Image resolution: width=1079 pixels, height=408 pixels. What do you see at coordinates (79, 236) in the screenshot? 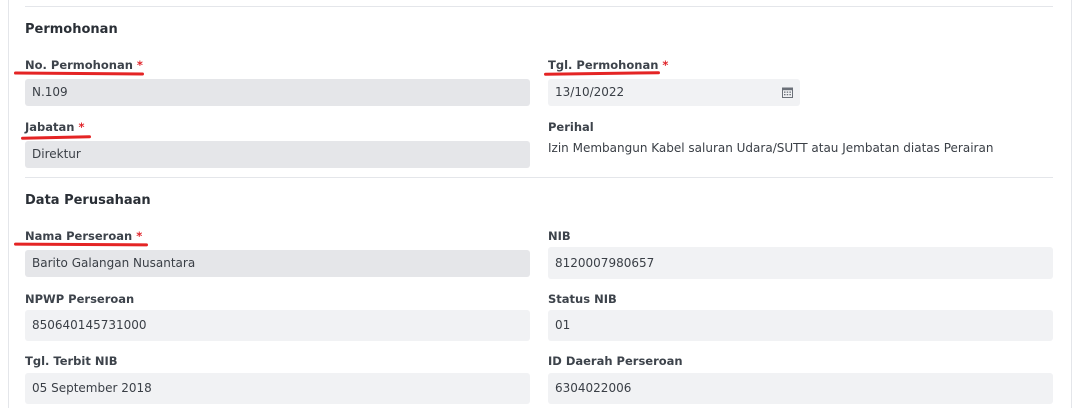
I see `label-text: Nama Perseroan` at bounding box center [79, 236].